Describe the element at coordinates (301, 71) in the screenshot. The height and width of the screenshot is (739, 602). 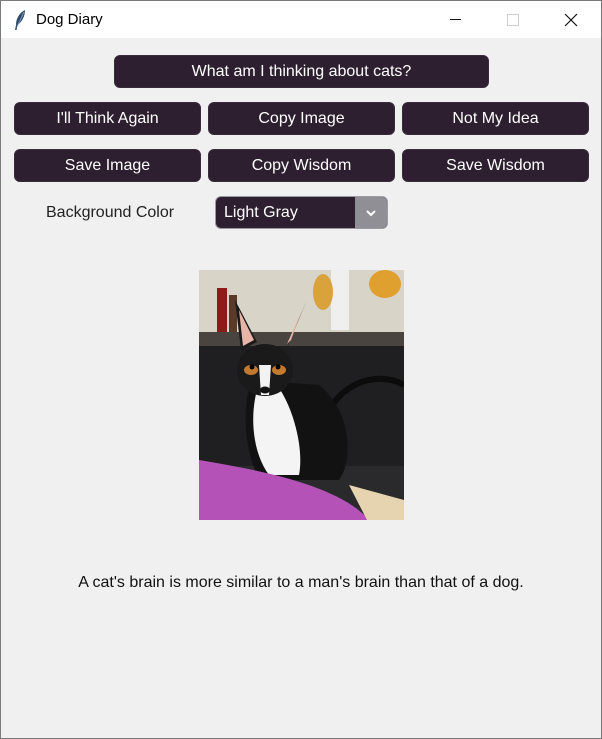
I see `ask-cats-button: What am I thinking about cats?` at that location.